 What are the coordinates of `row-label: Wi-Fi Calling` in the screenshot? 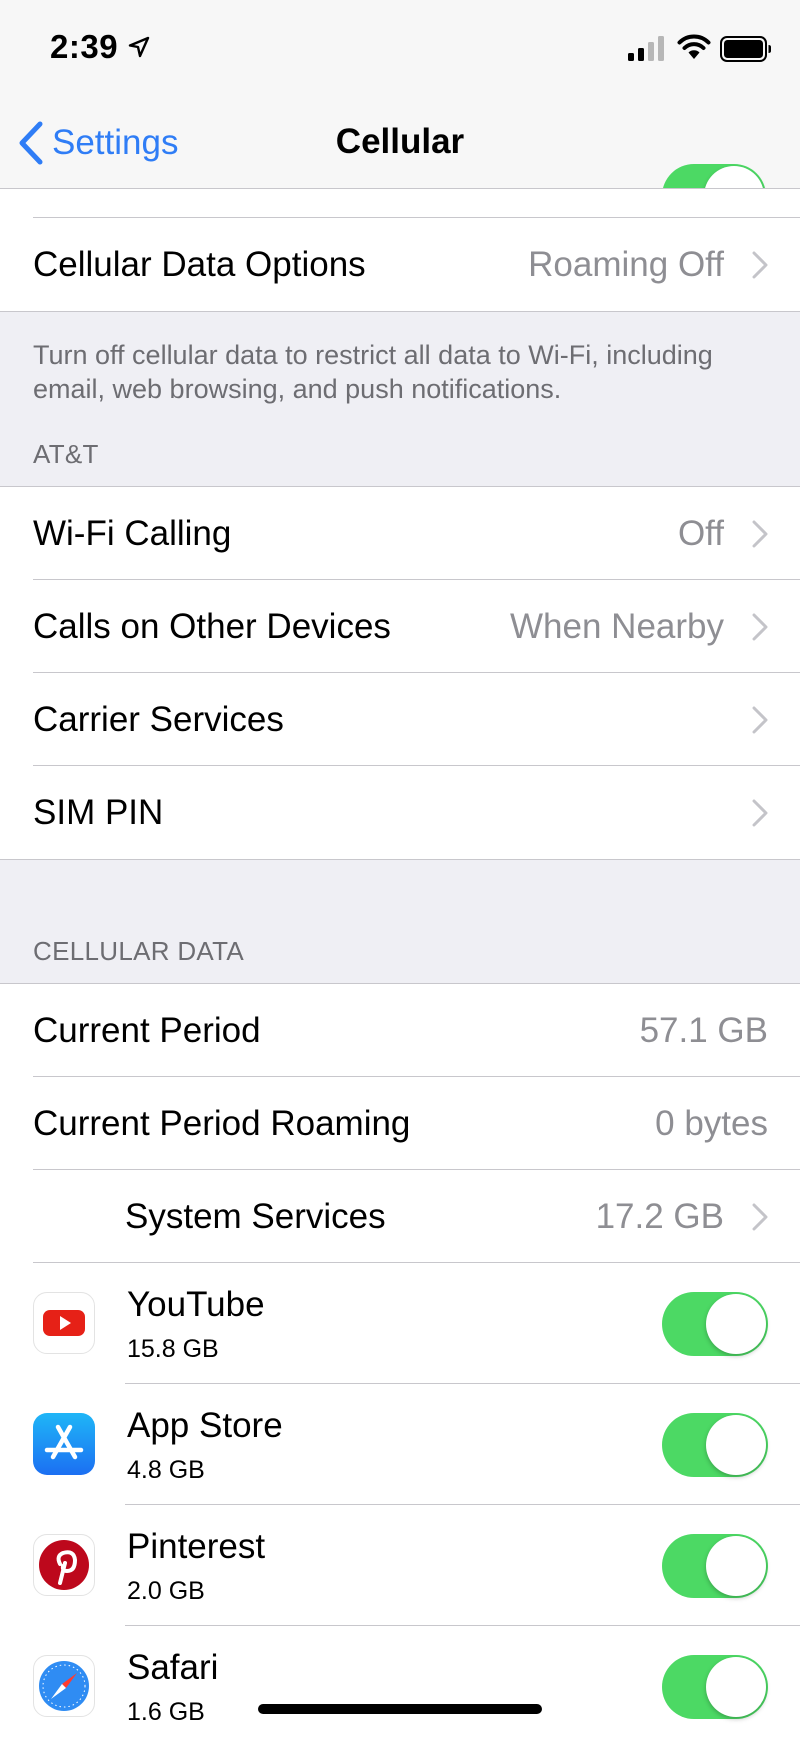 It's located at (132, 533).